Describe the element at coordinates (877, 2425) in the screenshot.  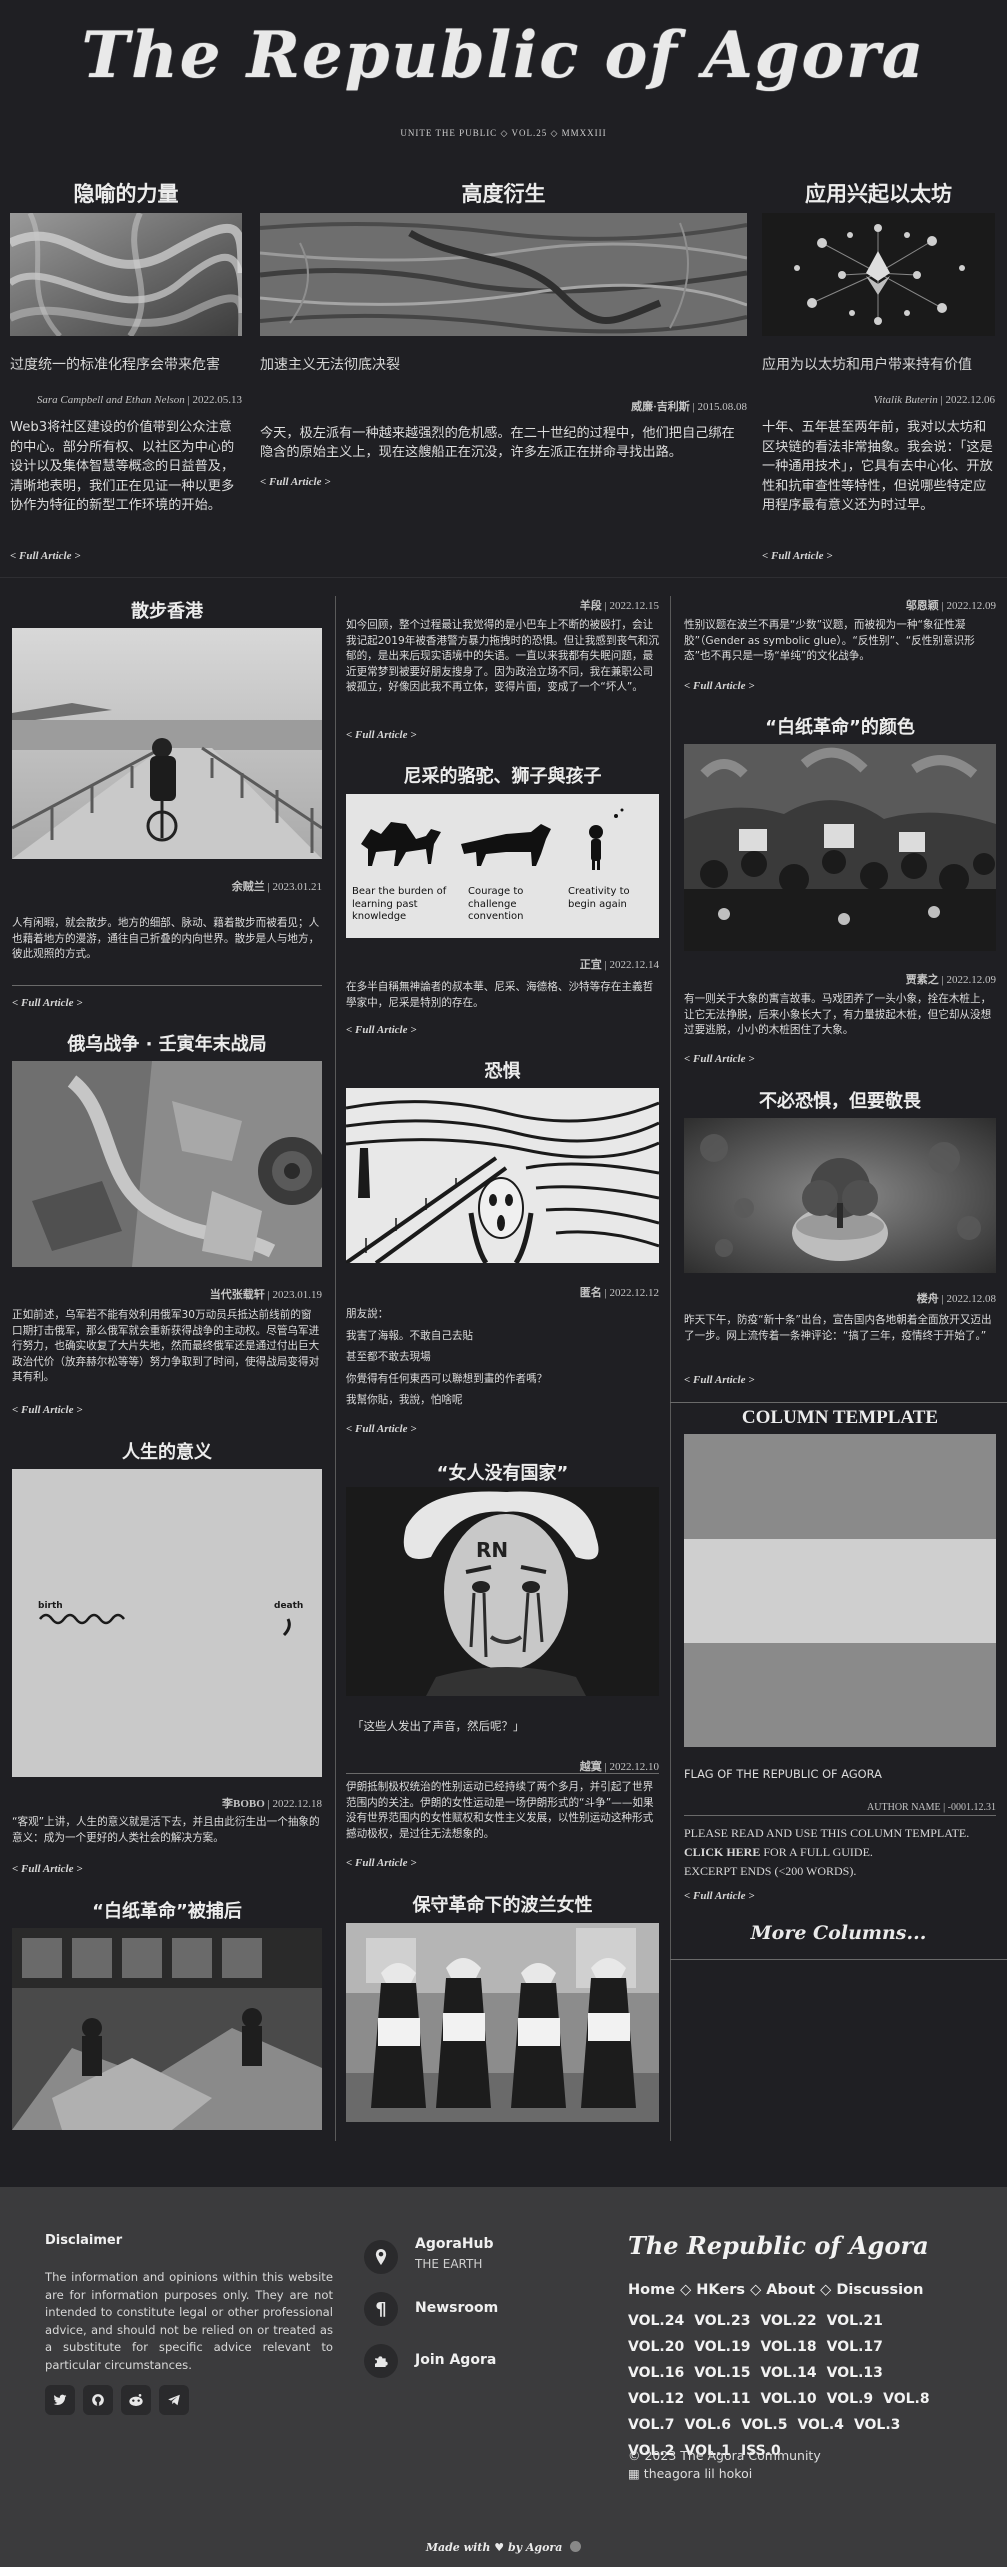
I see `volume-link: VOL.3` at that location.